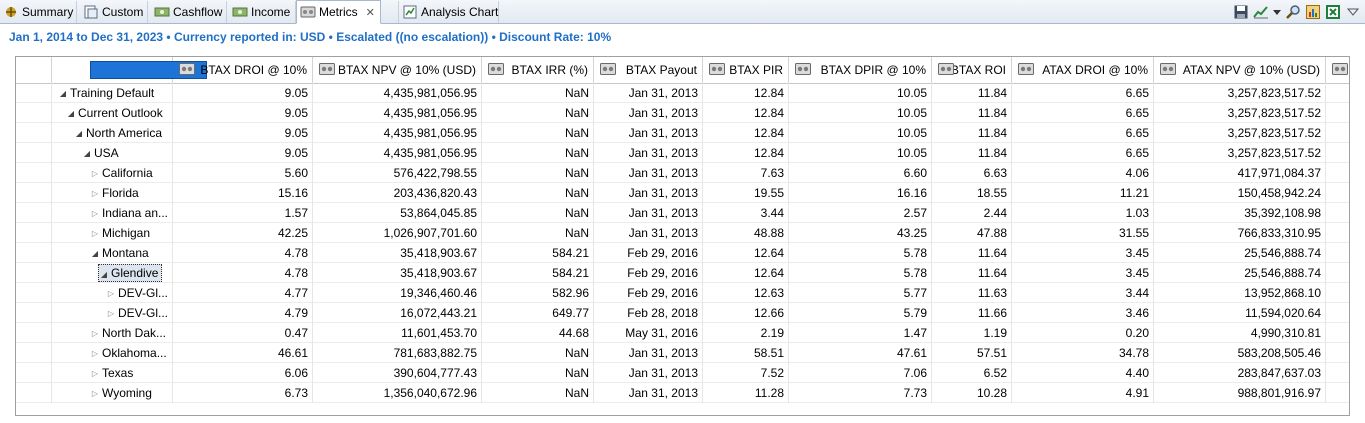 Image resolution: width=1365 pixels, height=423 pixels. Describe the element at coordinates (112, 153) in the screenshot. I see `tree-node-cell: ◢ USA` at that location.